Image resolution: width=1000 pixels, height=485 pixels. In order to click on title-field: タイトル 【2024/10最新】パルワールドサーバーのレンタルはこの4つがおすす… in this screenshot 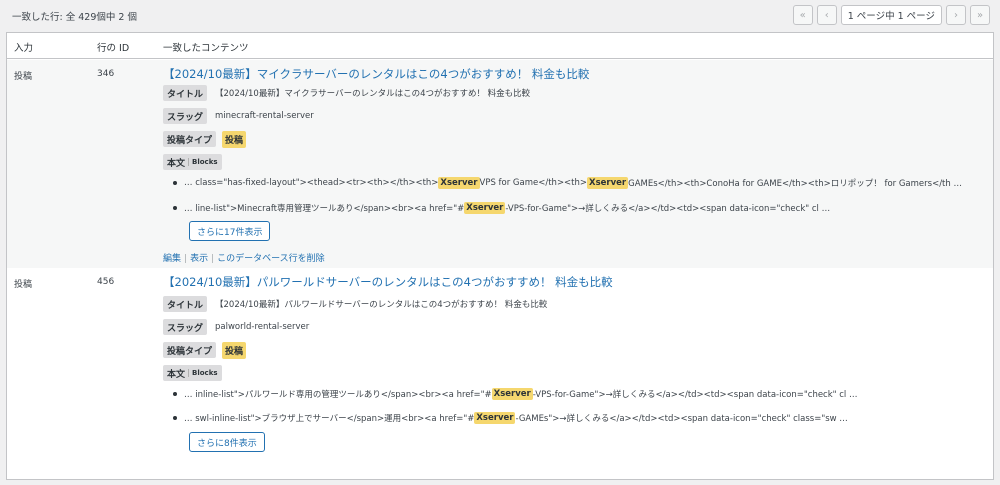, I will do `click(355, 304)`.